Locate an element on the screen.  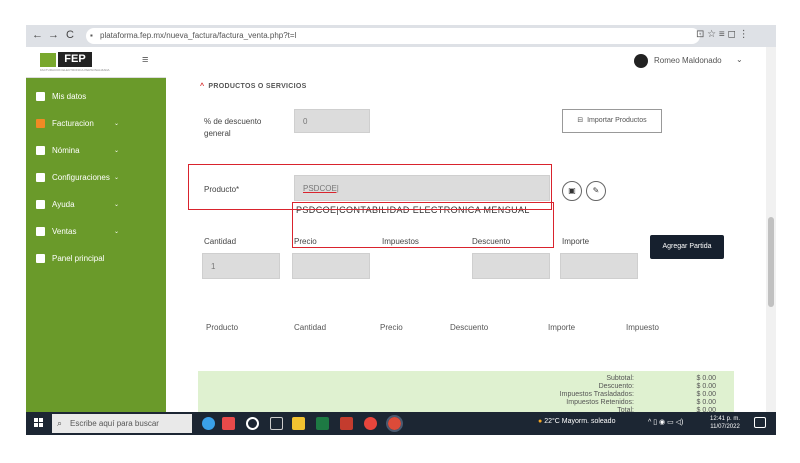
discount-col-label: Descuento is located at coordinates (491, 241).